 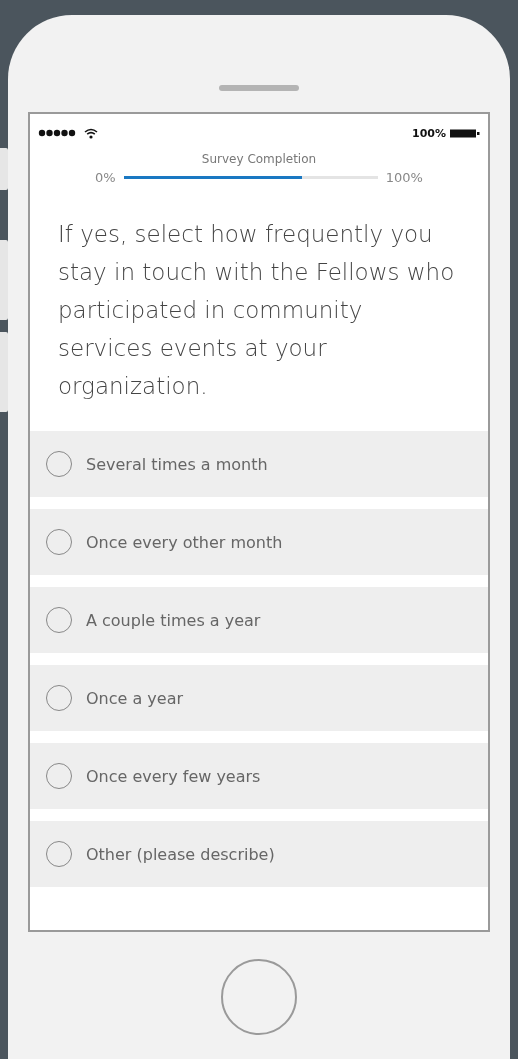 What do you see at coordinates (91, 133) in the screenshot?
I see `wifi-icon` at bounding box center [91, 133].